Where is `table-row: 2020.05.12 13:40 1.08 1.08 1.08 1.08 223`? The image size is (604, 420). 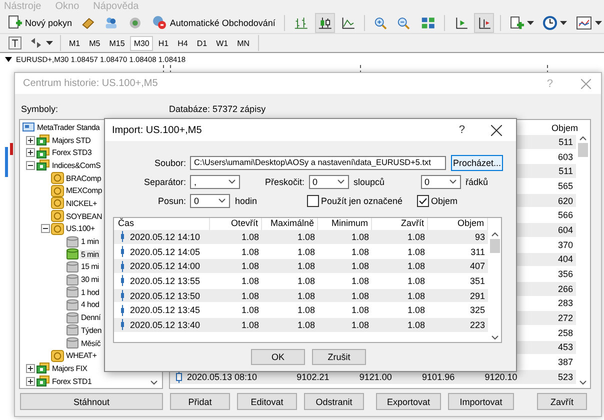 table-row: 2020.05.12 13:40 1.08 1.08 1.08 1.08 223 is located at coordinates (301, 325).